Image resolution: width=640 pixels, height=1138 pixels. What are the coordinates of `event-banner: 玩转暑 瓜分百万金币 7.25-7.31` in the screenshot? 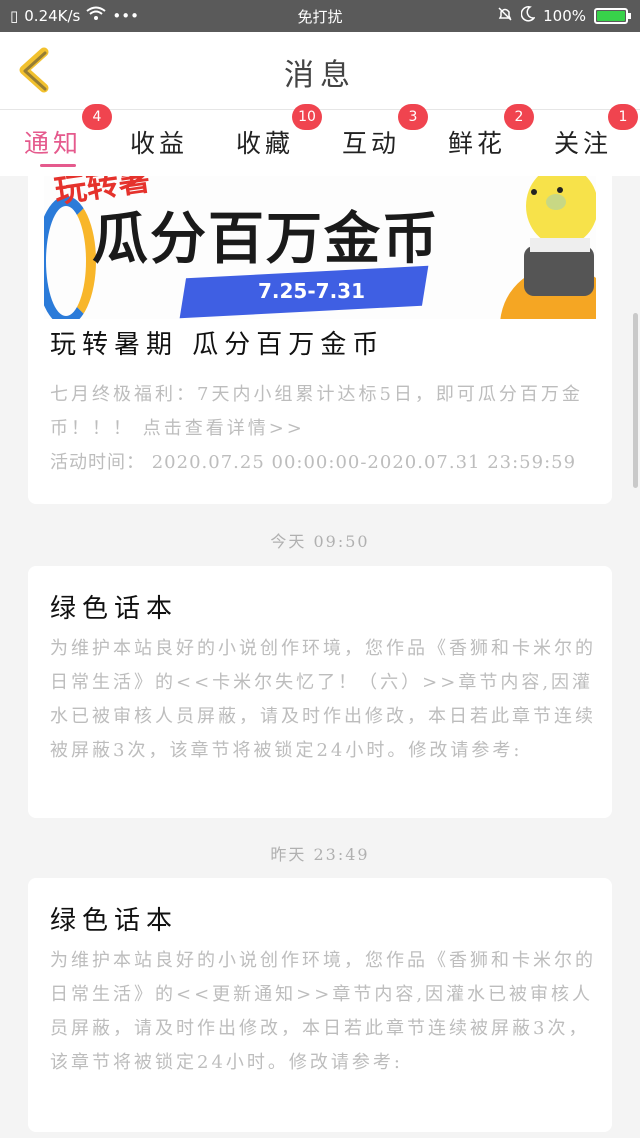 It's located at (320, 247).